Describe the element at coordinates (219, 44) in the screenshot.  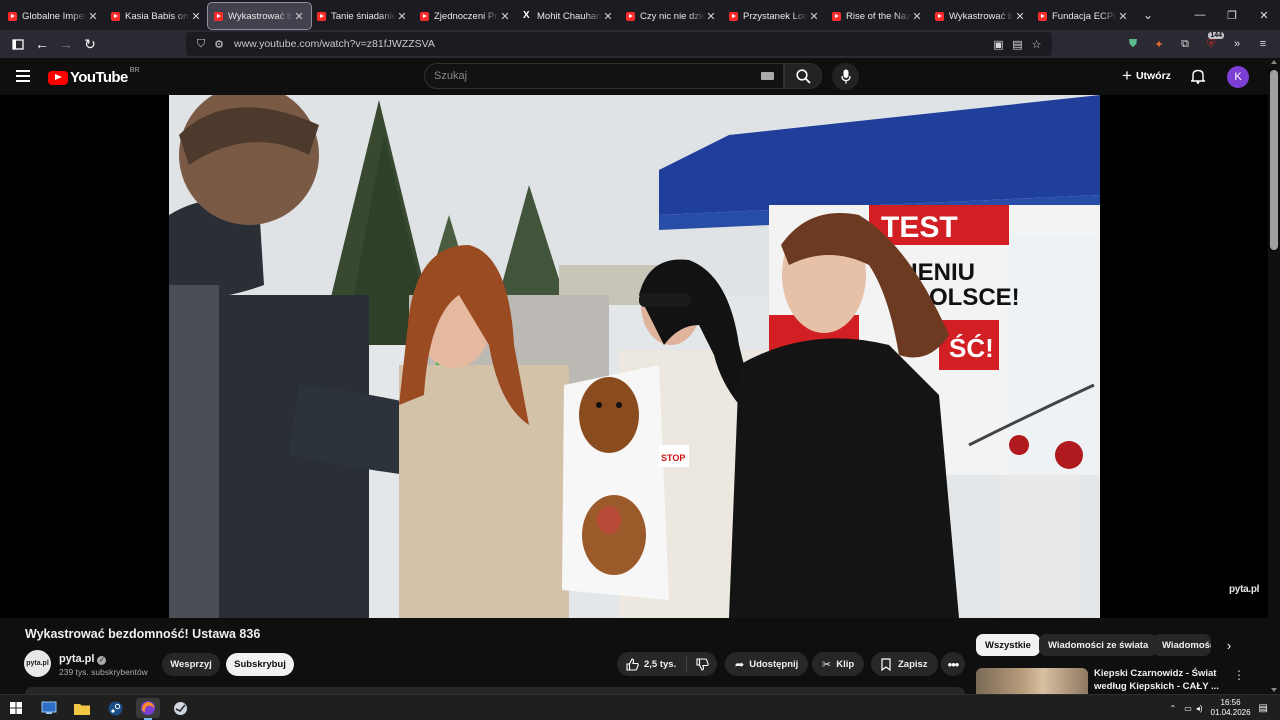
I see `site-permissions-icon: ⚙` at that location.